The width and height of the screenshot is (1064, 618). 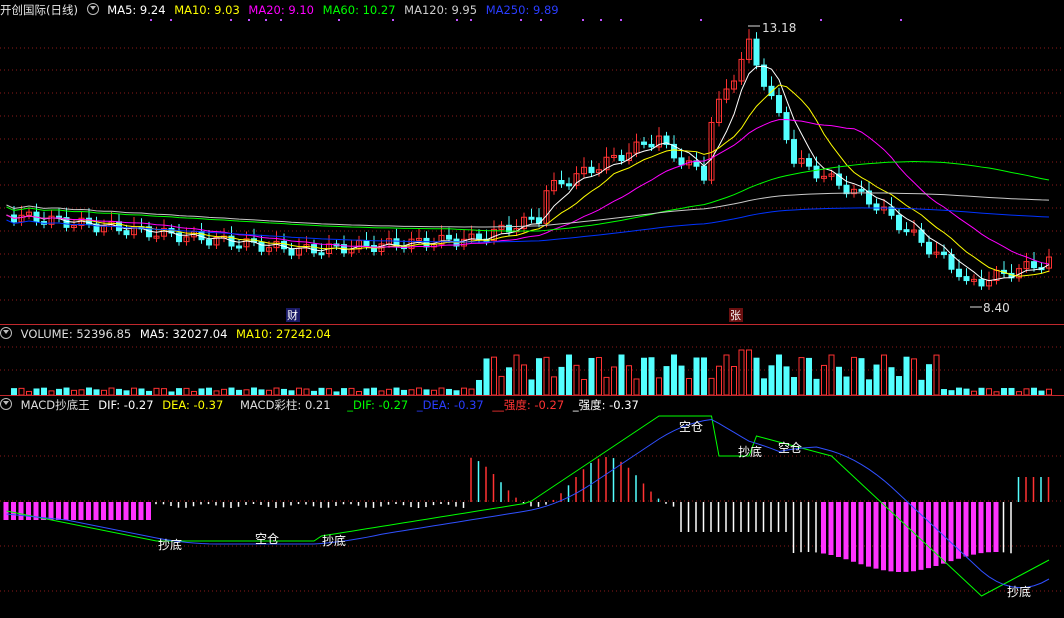 What do you see at coordinates (292, 315) in the screenshot?
I see `marker-cai: 财` at bounding box center [292, 315].